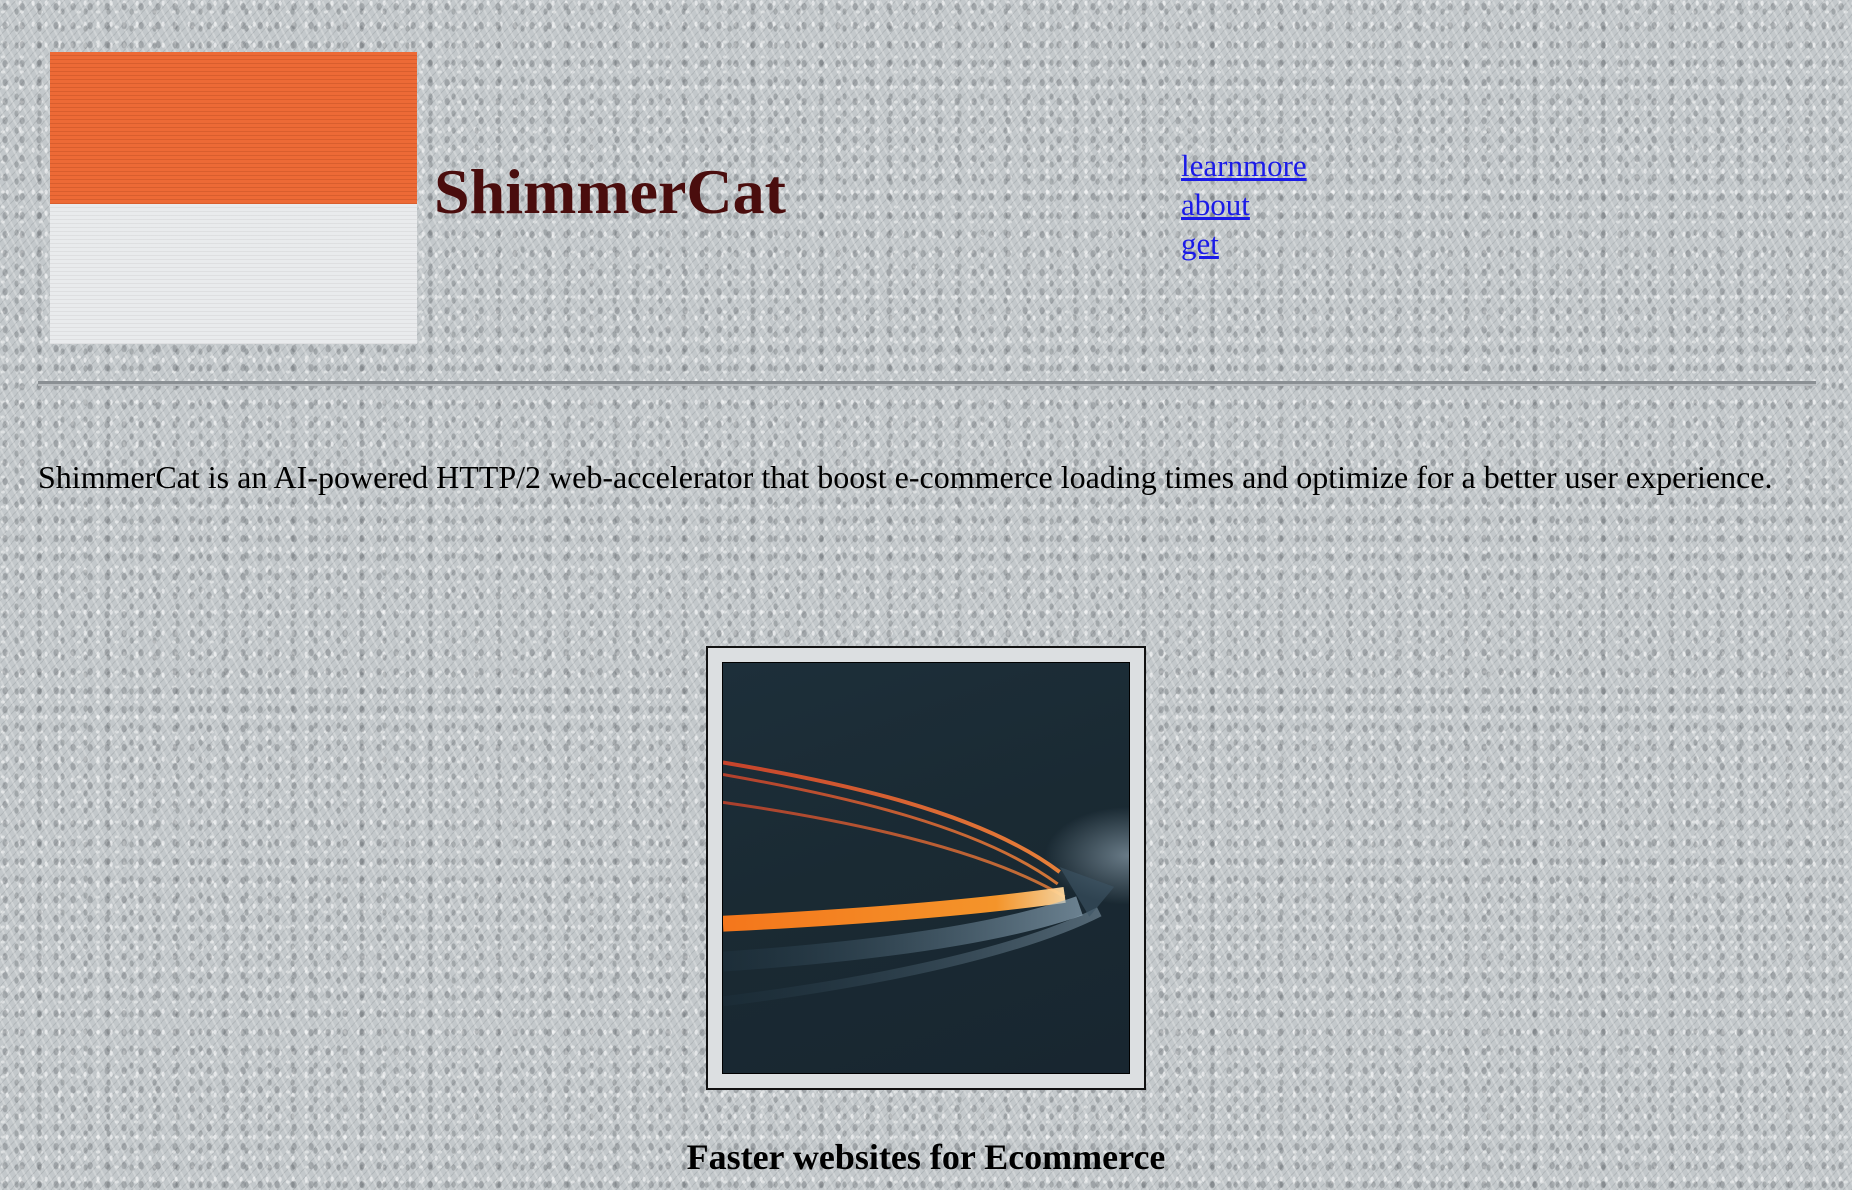 The height and width of the screenshot is (1190, 1852). Describe the element at coordinates (610, 191) in the screenshot. I see `site-title: ShimmerCat` at that location.